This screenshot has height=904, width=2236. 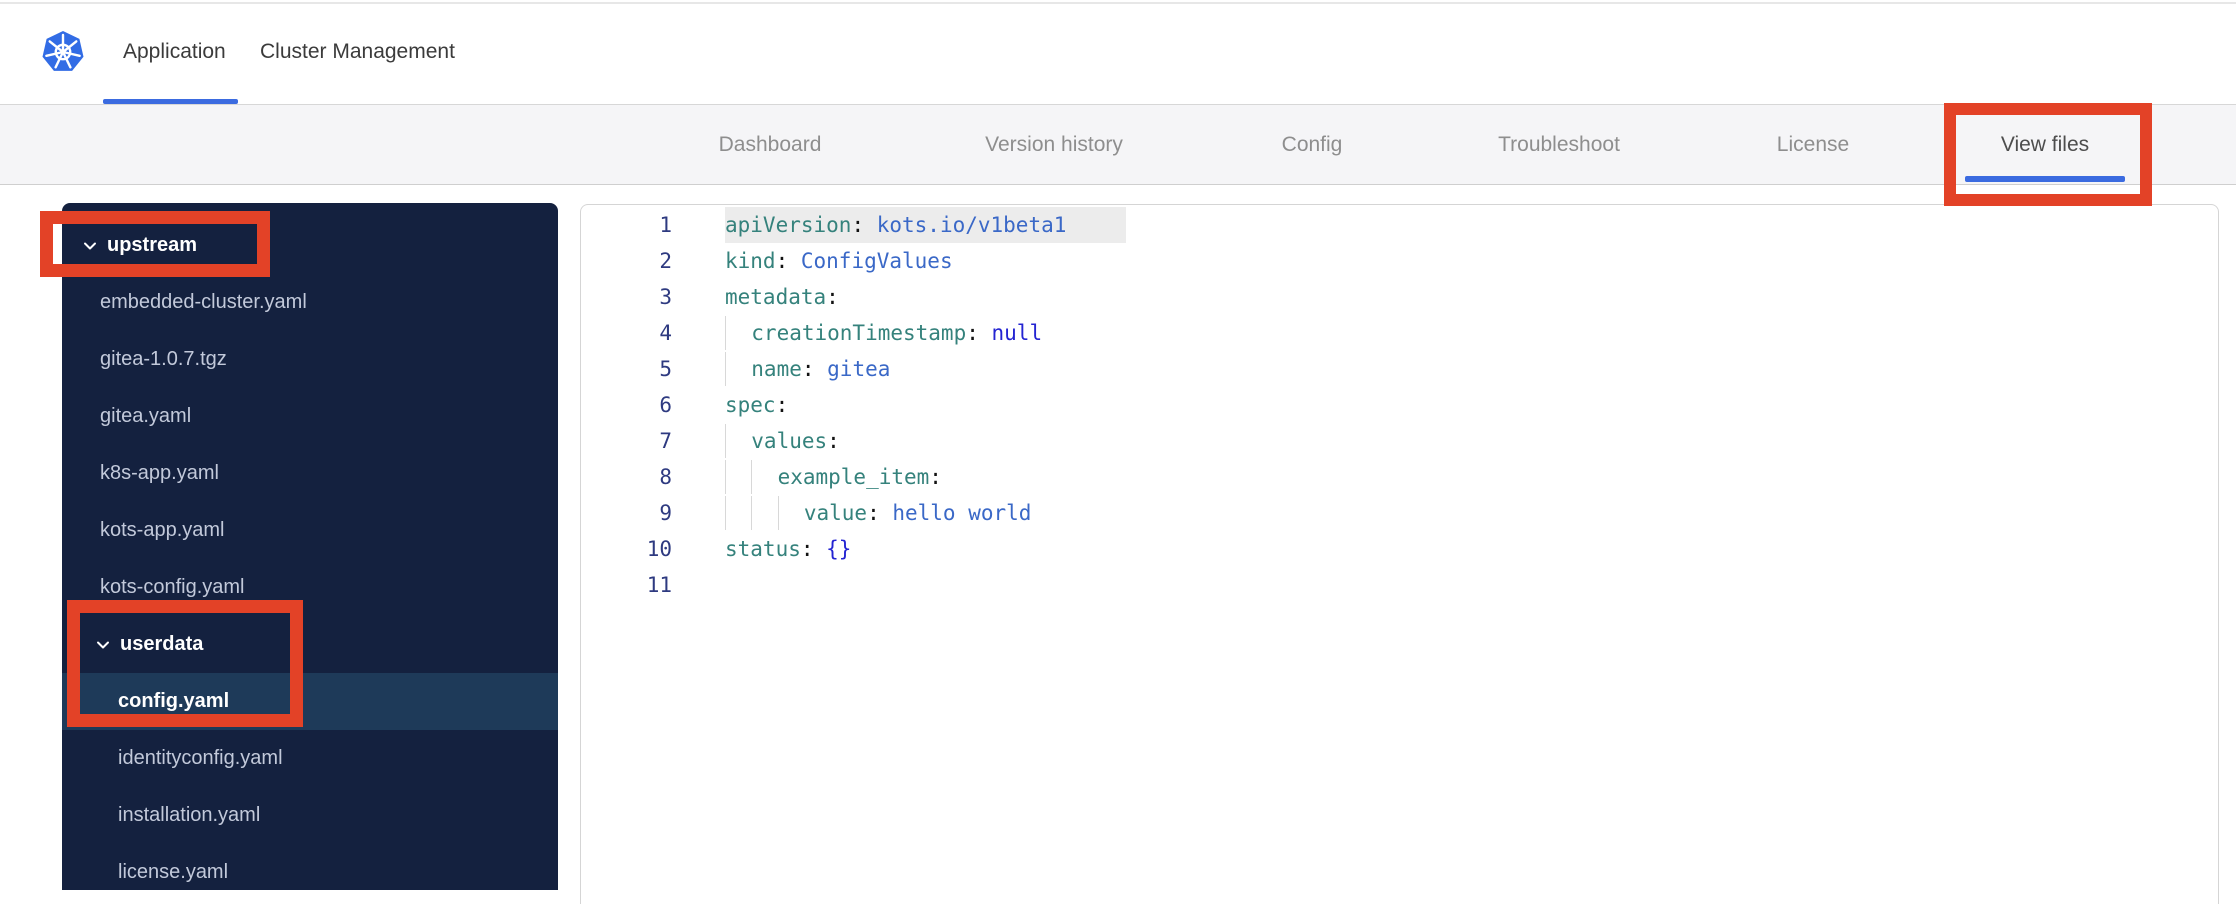 What do you see at coordinates (1559, 144) in the screenshot?
I see `subnav-tab-troubleshoot: Troubleshoot` at bounding box center [1559, 144].